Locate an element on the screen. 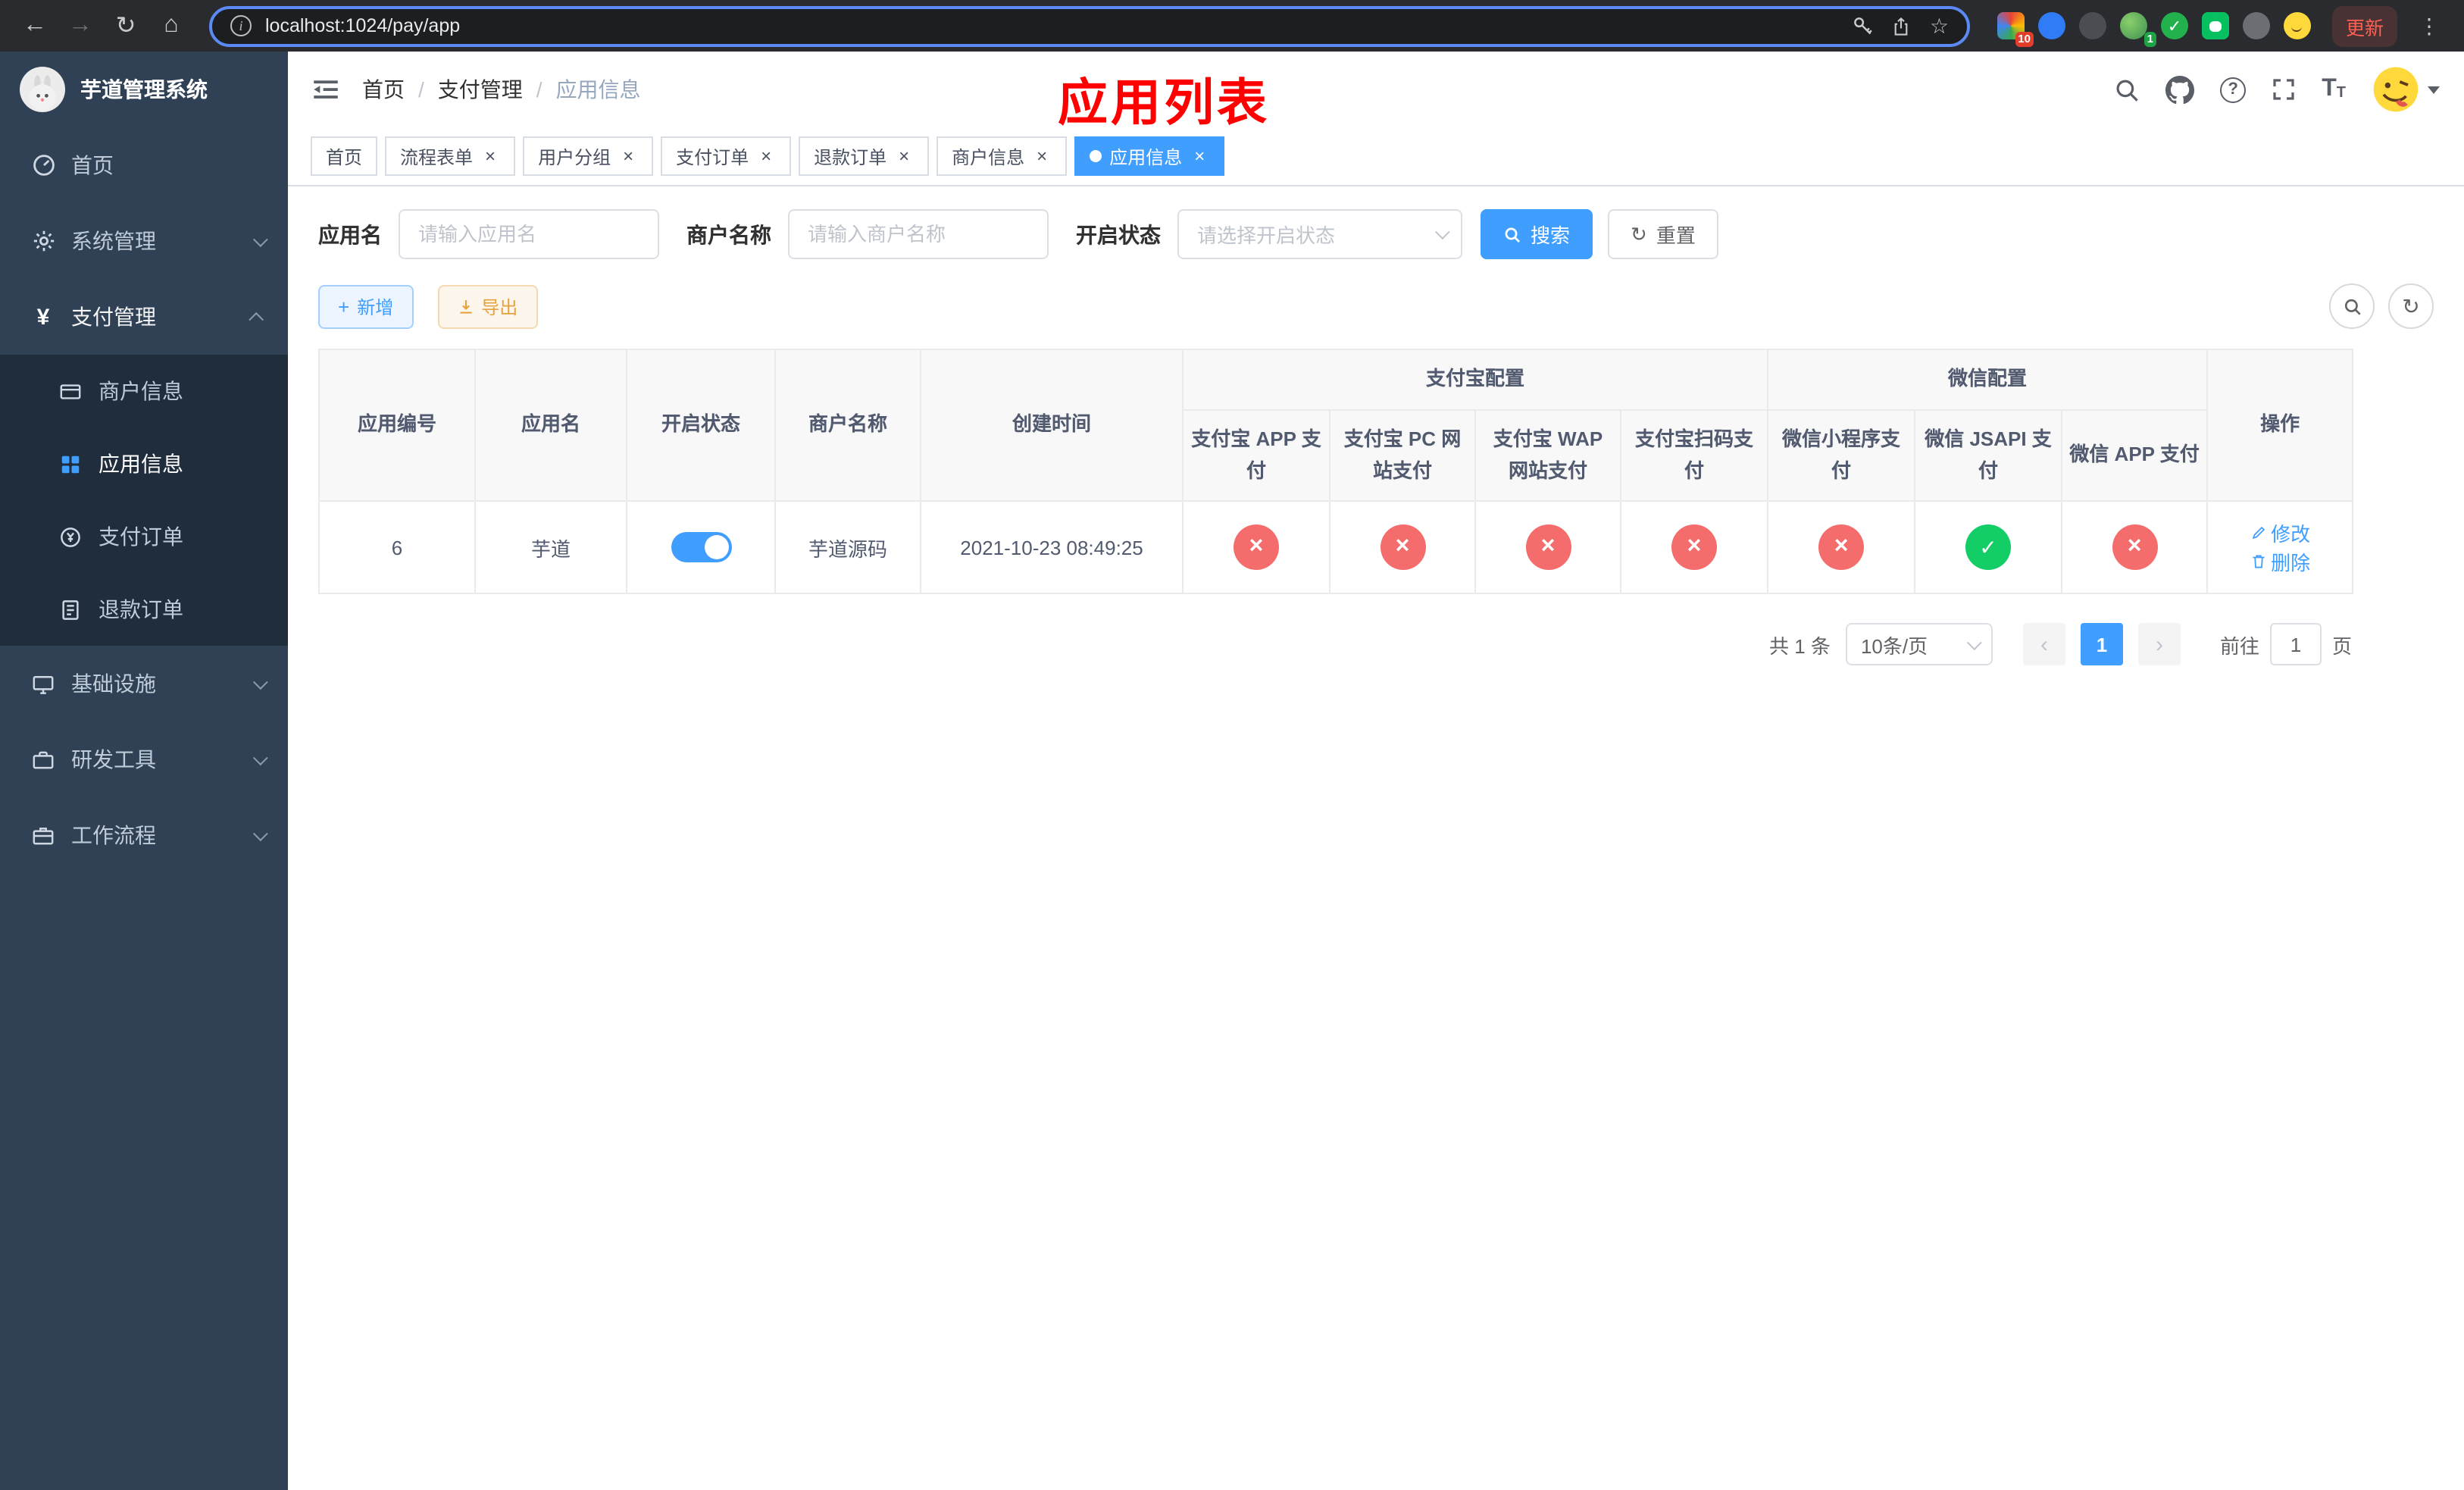 The image size is (2464, 1490). add-button-label: 新增 is located at coordinates (375, 307).